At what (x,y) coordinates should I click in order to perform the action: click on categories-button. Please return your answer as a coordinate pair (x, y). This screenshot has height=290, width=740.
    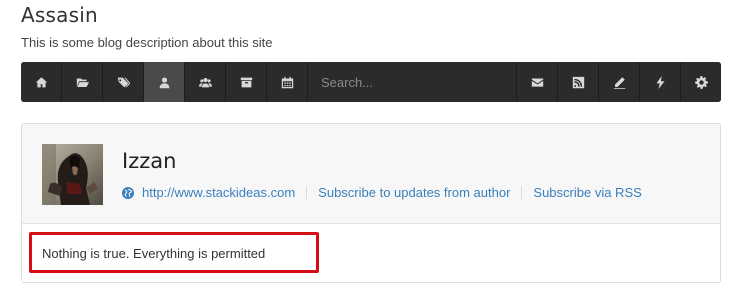
    Looking at the image, I should click on (82, 82).